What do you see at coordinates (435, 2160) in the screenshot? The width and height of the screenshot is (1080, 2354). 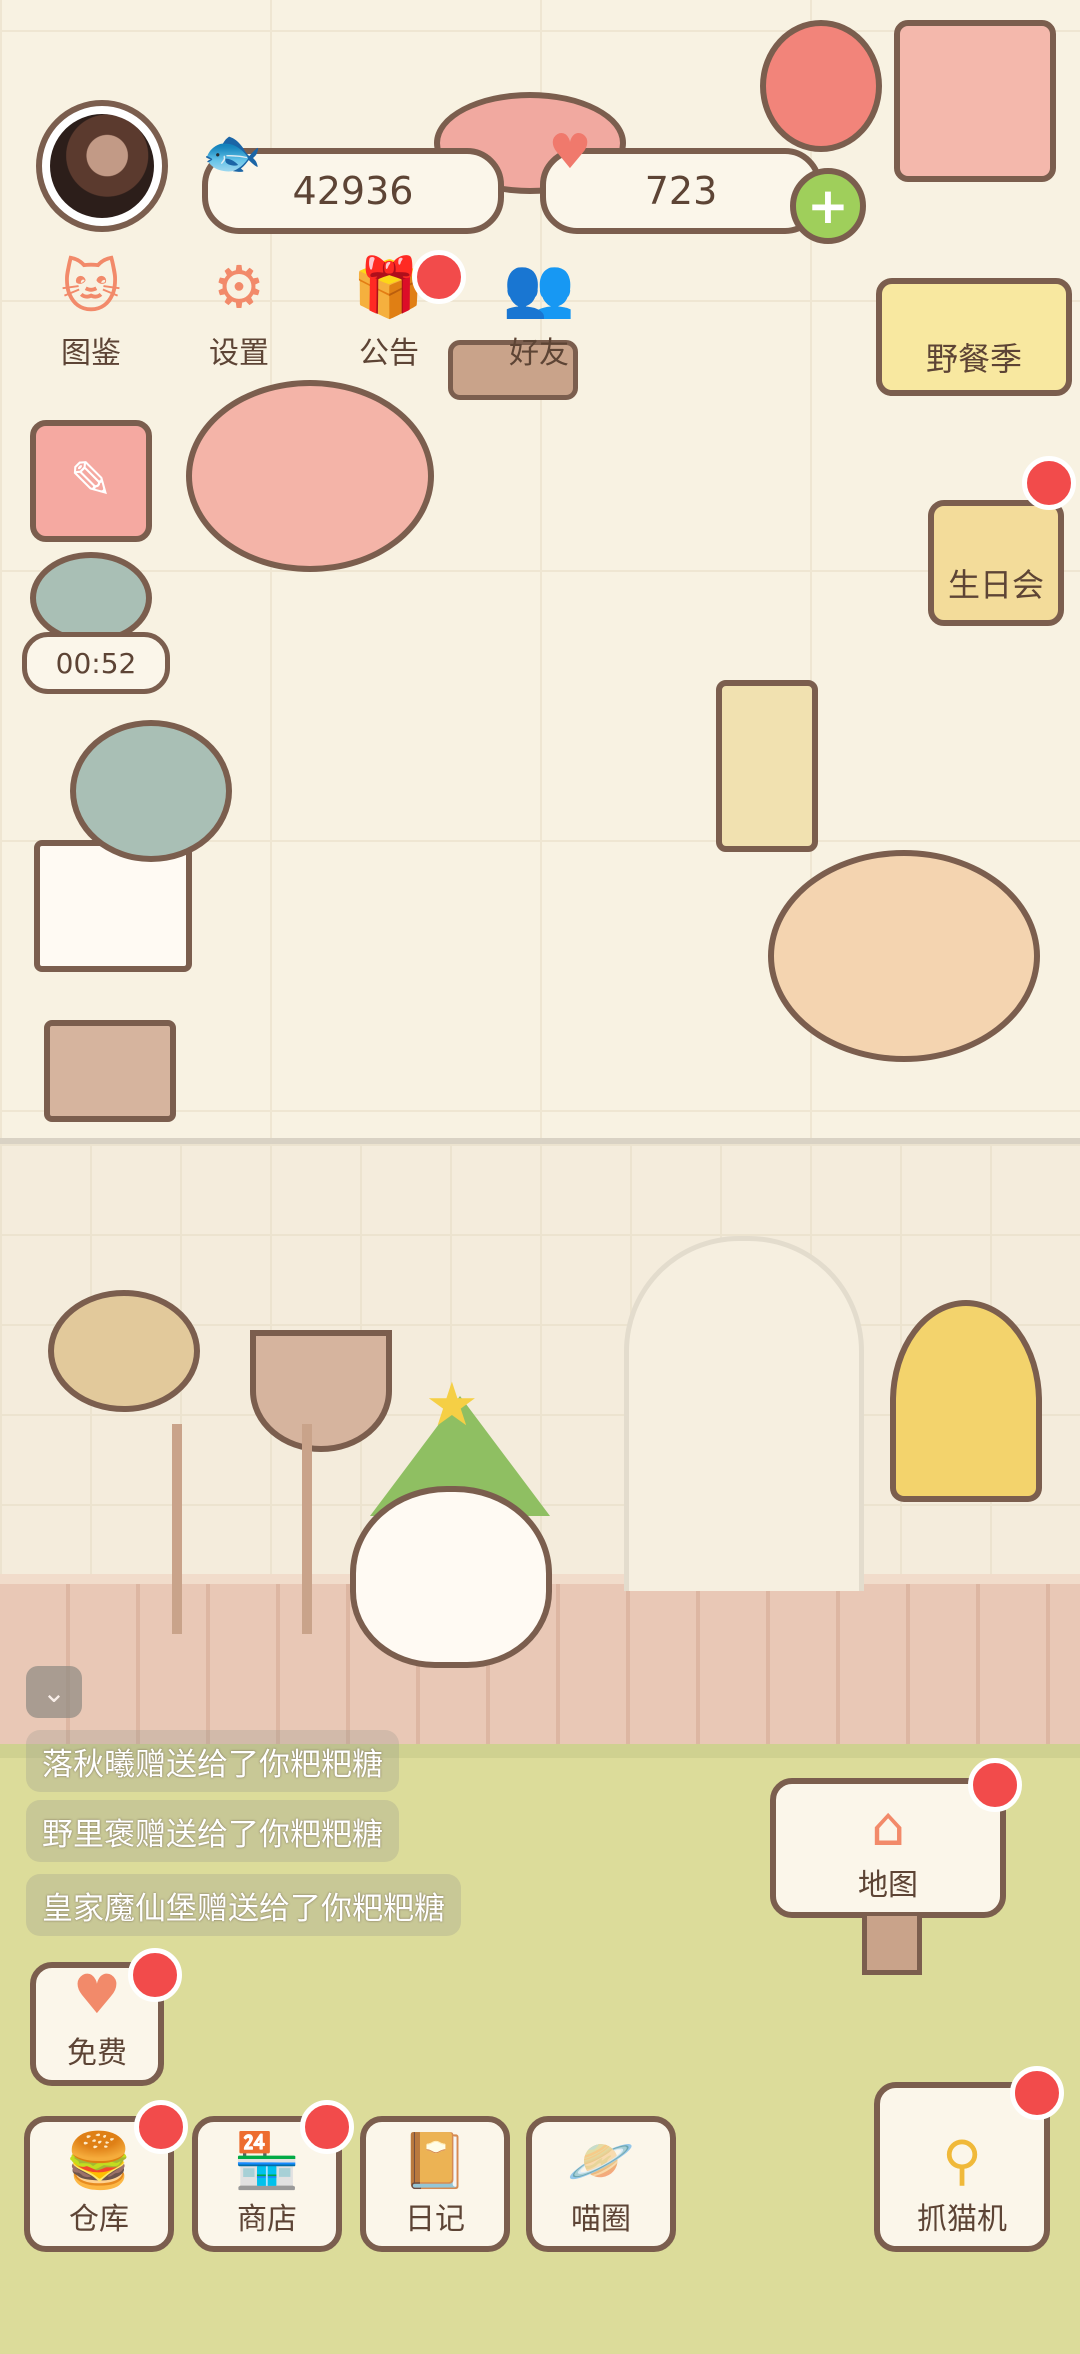 I see `diary-icon: 📔` at bounding box center [435, 2160].